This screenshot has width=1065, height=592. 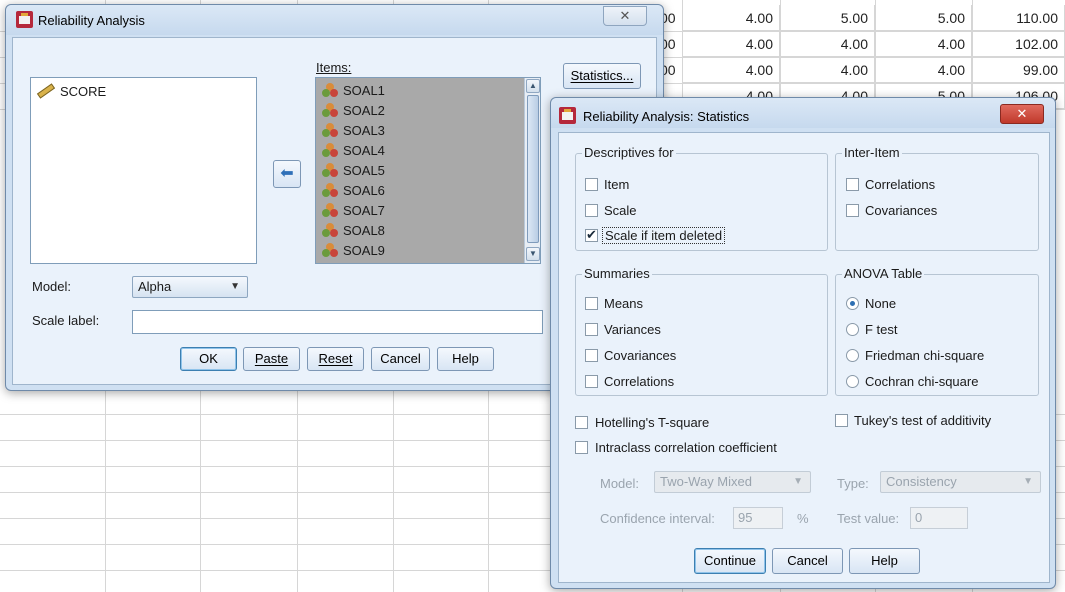 What do you see at coordinates (730, 561) in the screenshot?
I see `continue-button: Continue` at bounding box center [730, 561].